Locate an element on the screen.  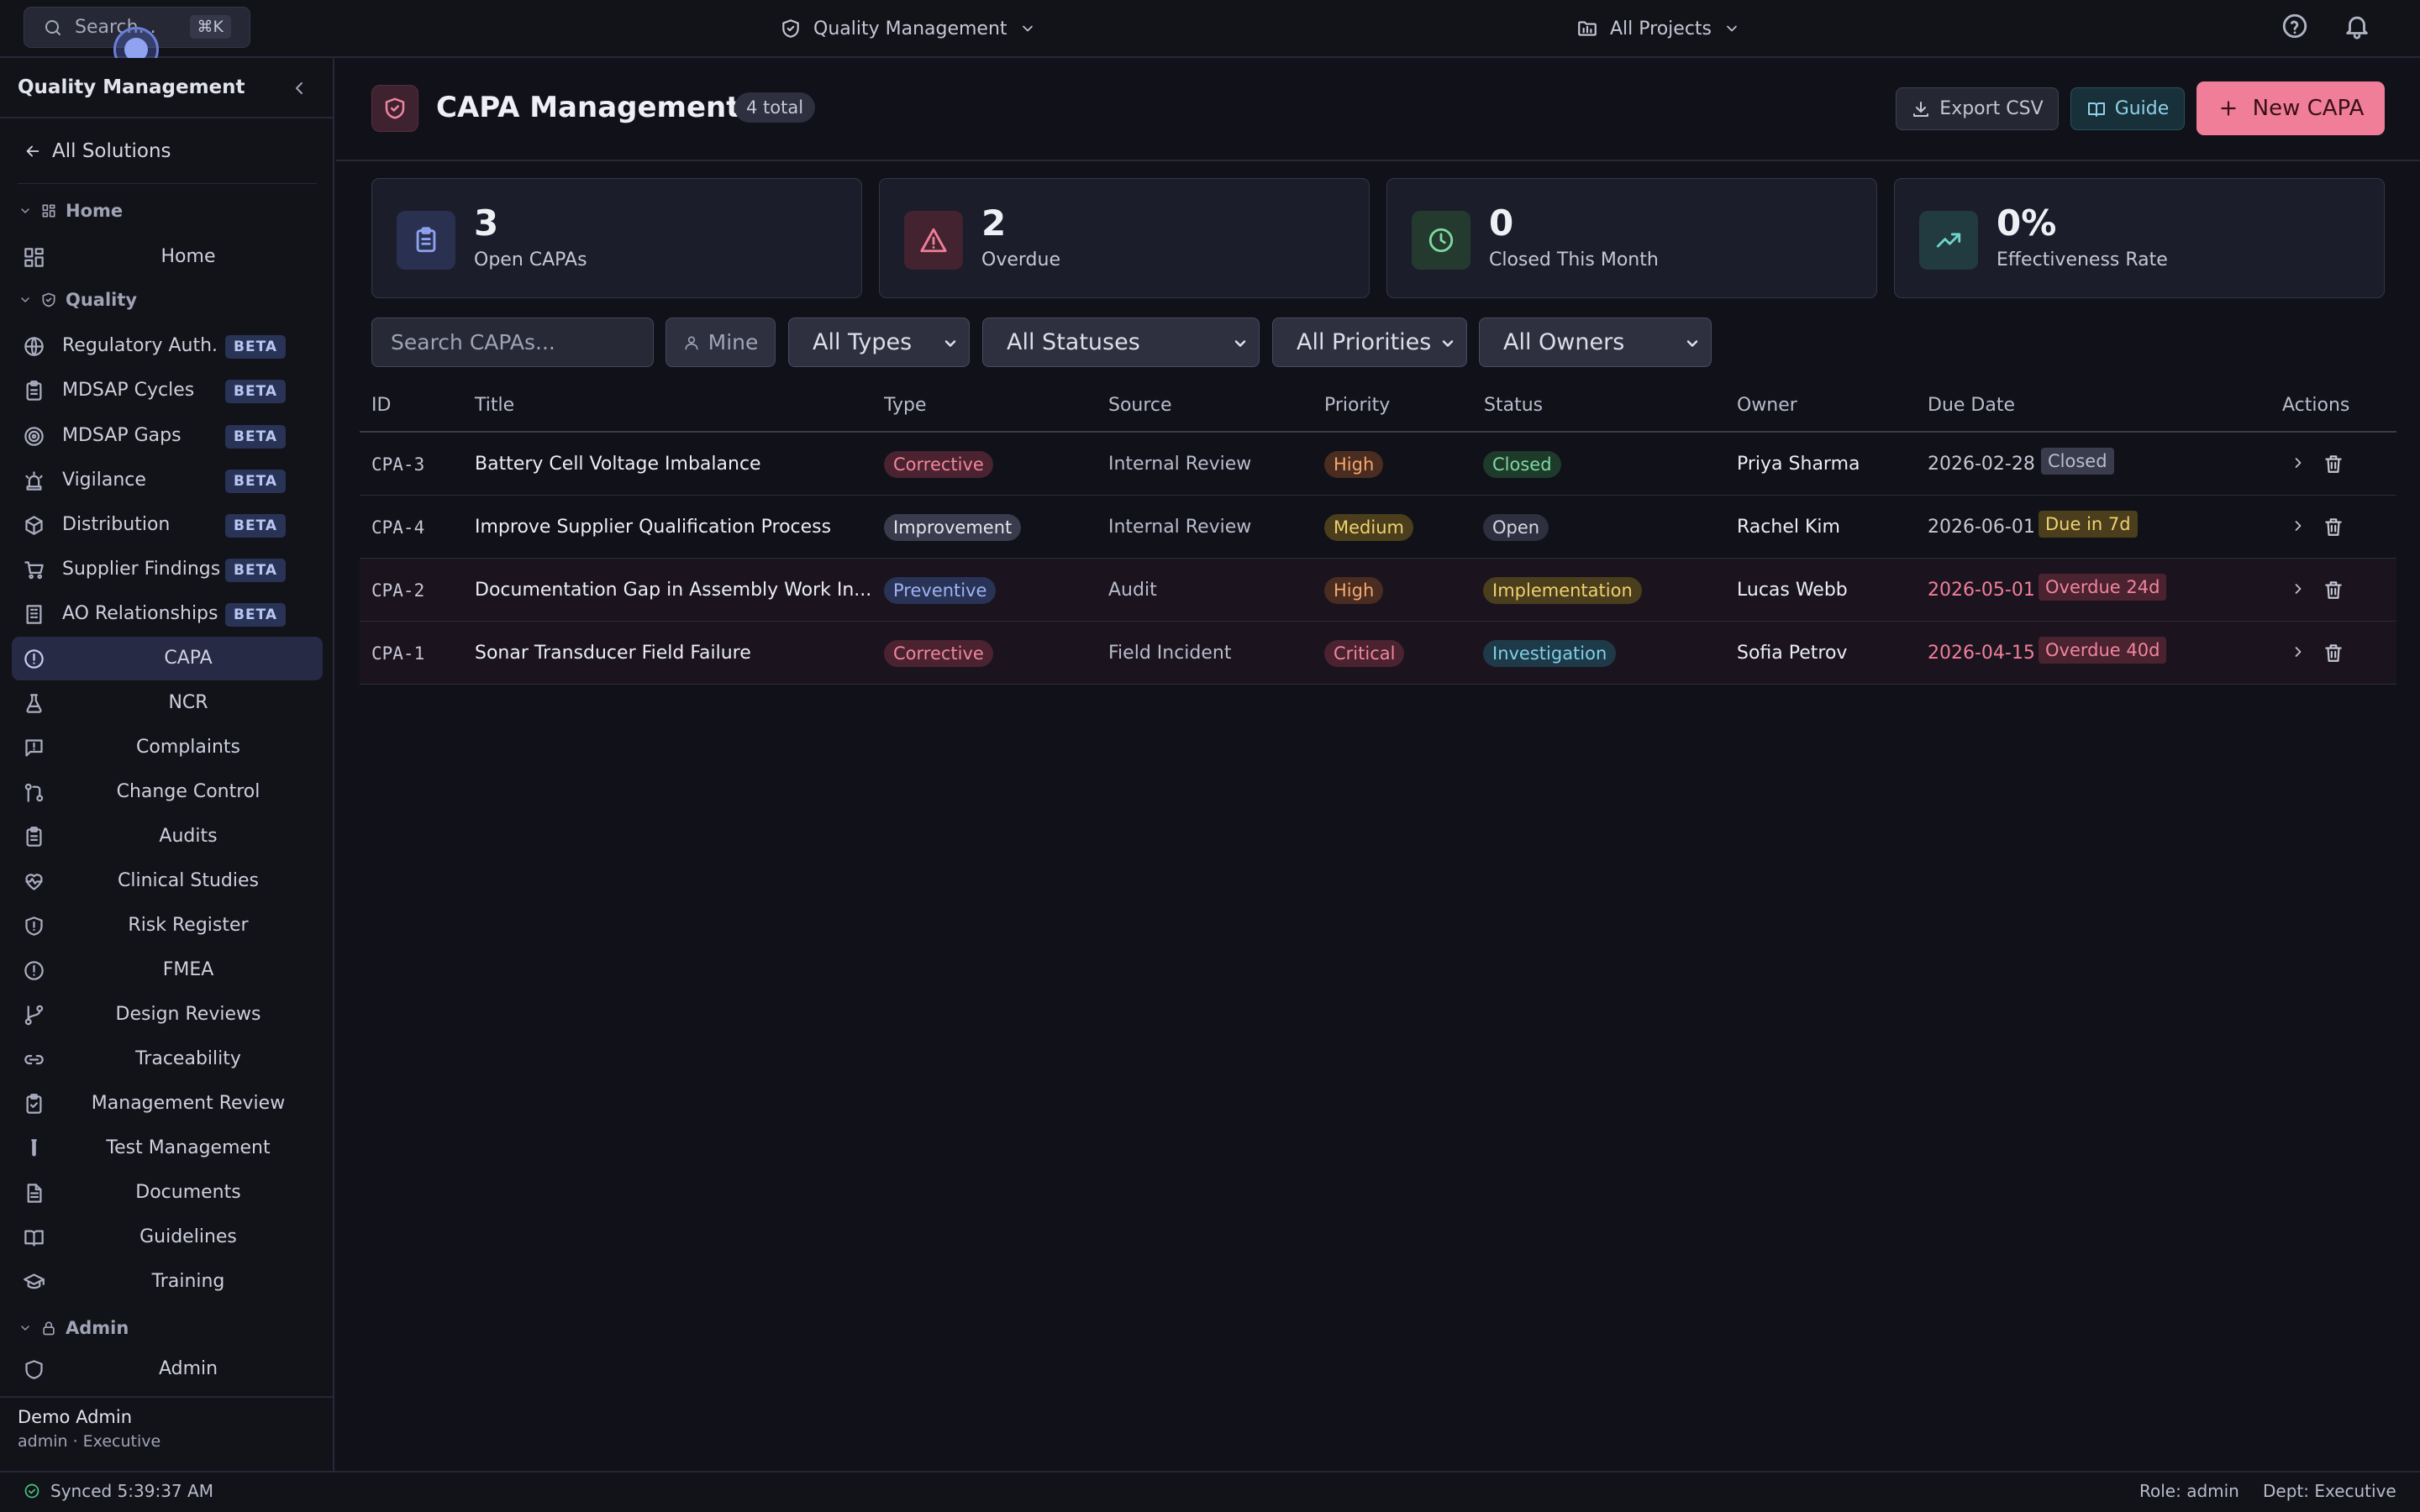
collapse-sidebar-icon is located at coordinates (299, 88).